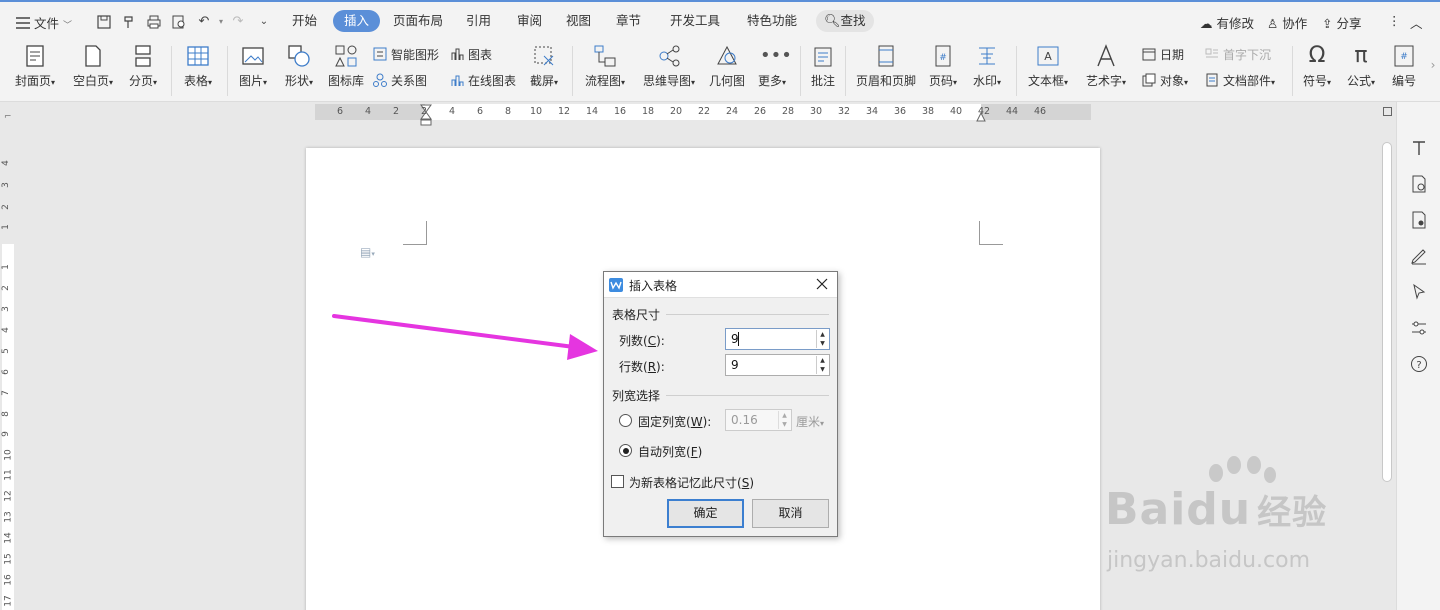  What do you see at coordinates (1419, 292) in the screenshot?
I see `cursor-icon` at bounding box center [1419, 292].